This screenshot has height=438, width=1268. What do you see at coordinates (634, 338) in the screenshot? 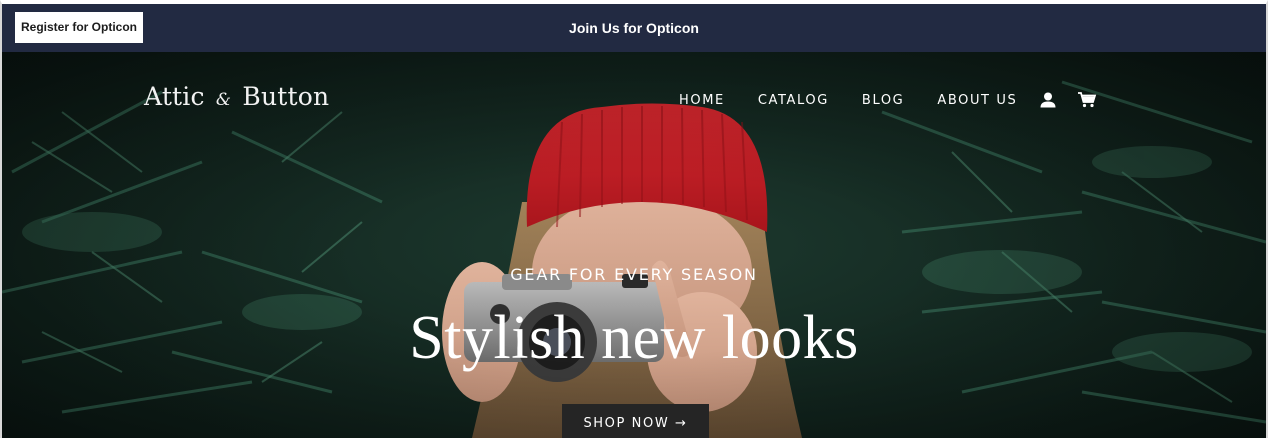
I see `hero-headline: Stylish new looks` at bounding box center [634, 338].